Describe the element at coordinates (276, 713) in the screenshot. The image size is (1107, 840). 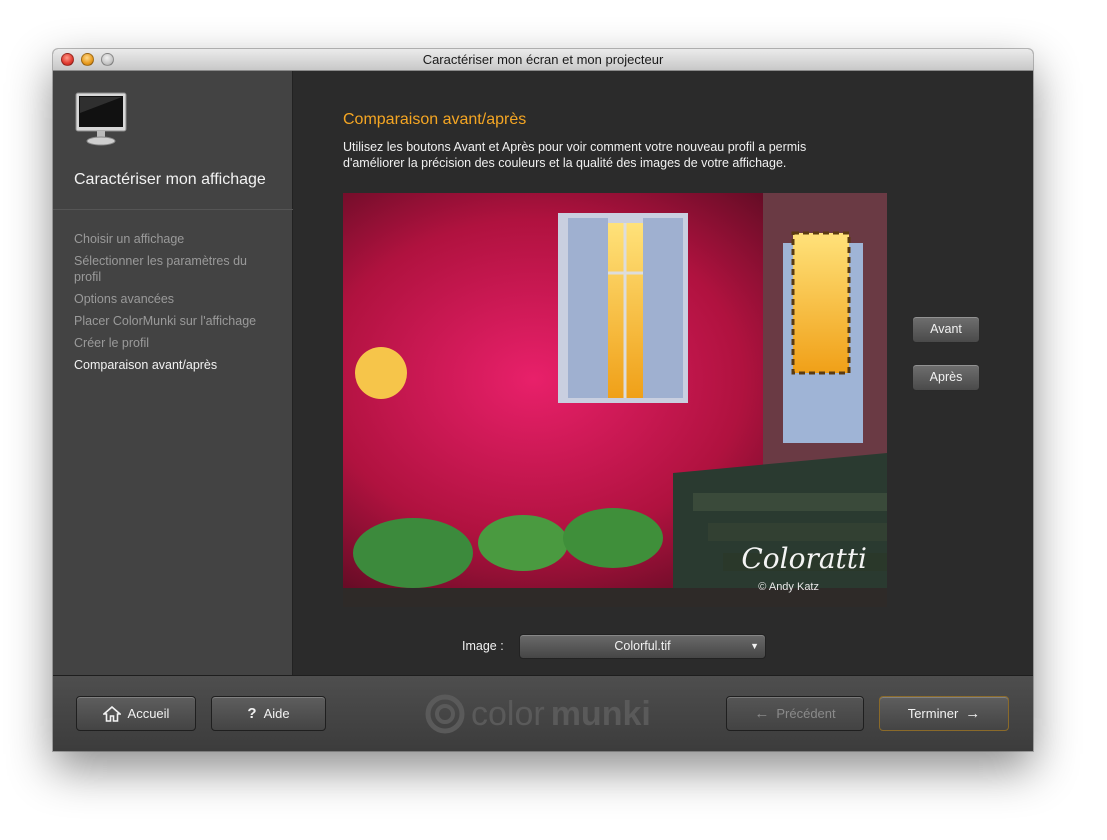
I see `help-button-label: Aide` at that location.